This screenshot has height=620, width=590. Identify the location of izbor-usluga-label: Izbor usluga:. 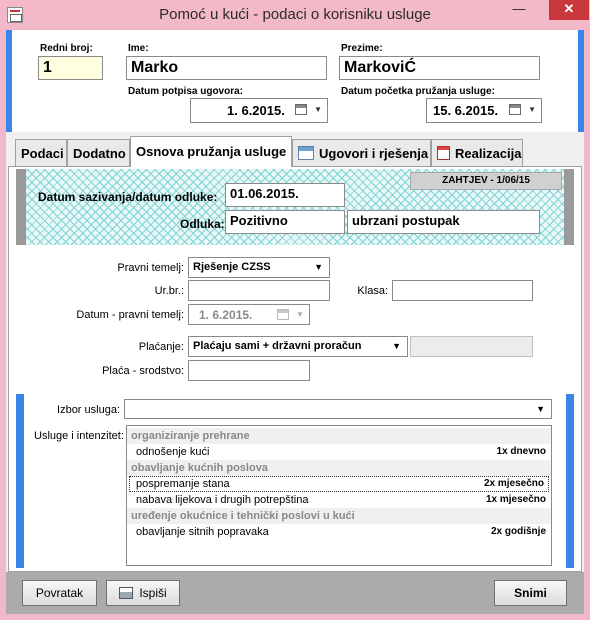
(88, 410).